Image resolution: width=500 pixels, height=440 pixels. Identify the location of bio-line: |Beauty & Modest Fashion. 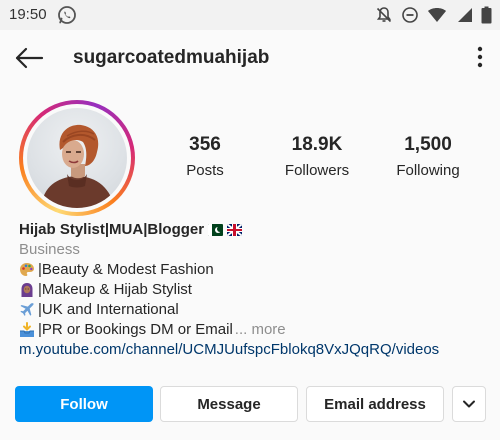
(254, 270).